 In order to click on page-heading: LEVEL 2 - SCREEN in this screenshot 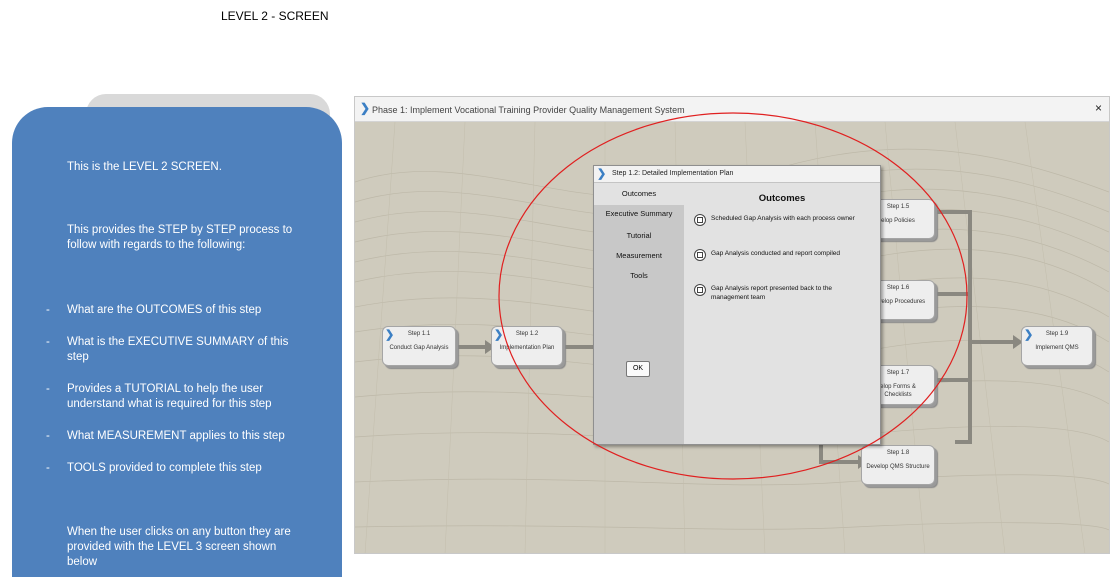, I will do `click(275, 16)`.